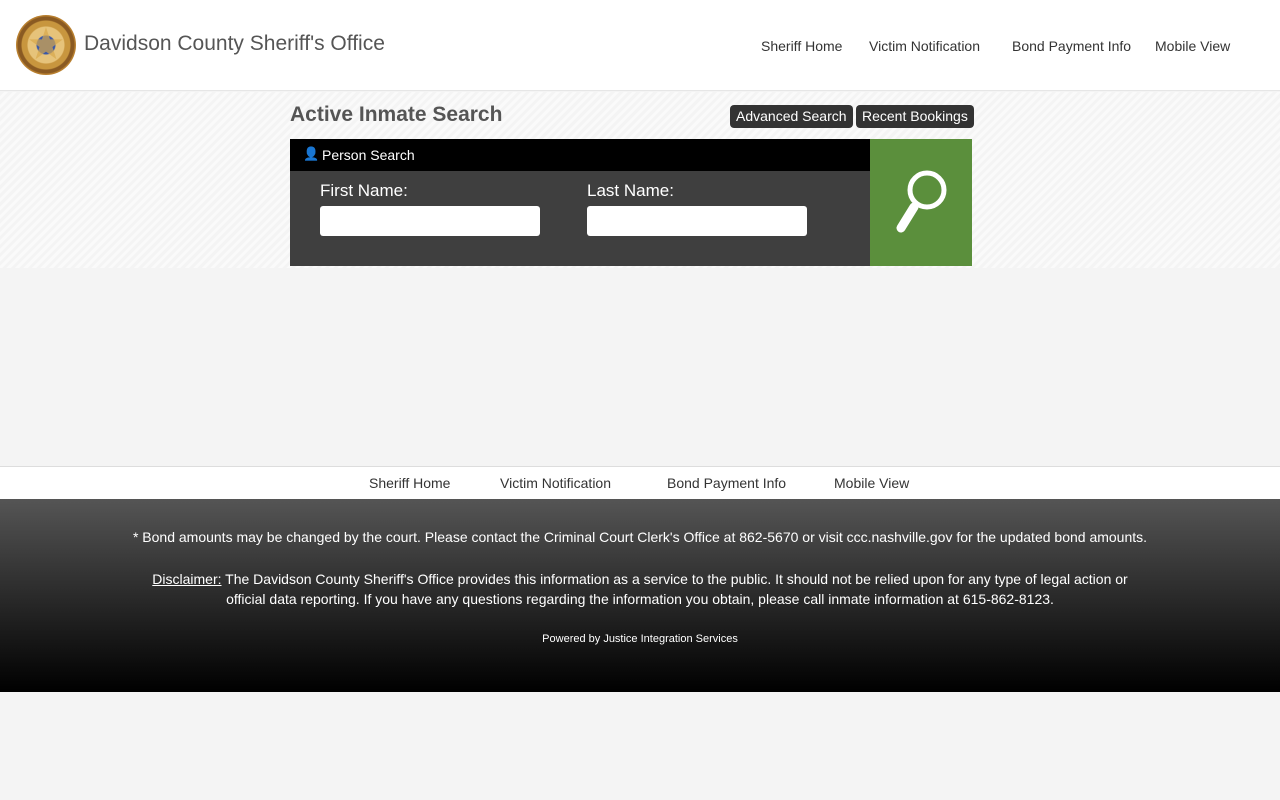  What do you see at coordinates (368, 155) in the screenshot?
I see `panel-title: Person Search` at bounding box center [368, 155].